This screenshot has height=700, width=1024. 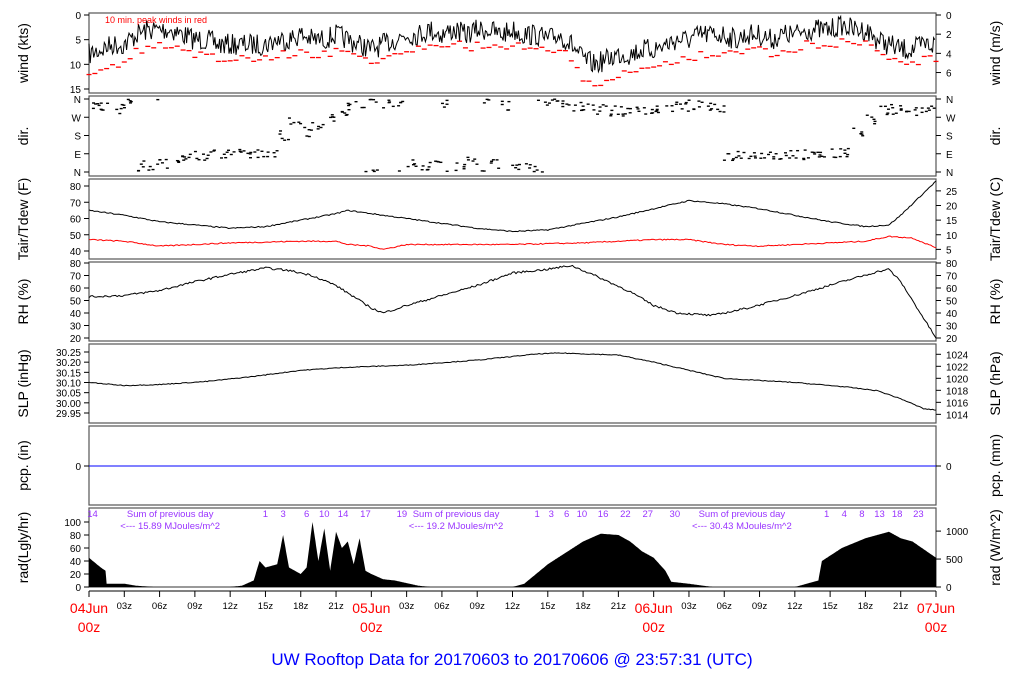 I want to click on ylabel-temp: Tair/Tdew (F), so click(x=23, y=219).